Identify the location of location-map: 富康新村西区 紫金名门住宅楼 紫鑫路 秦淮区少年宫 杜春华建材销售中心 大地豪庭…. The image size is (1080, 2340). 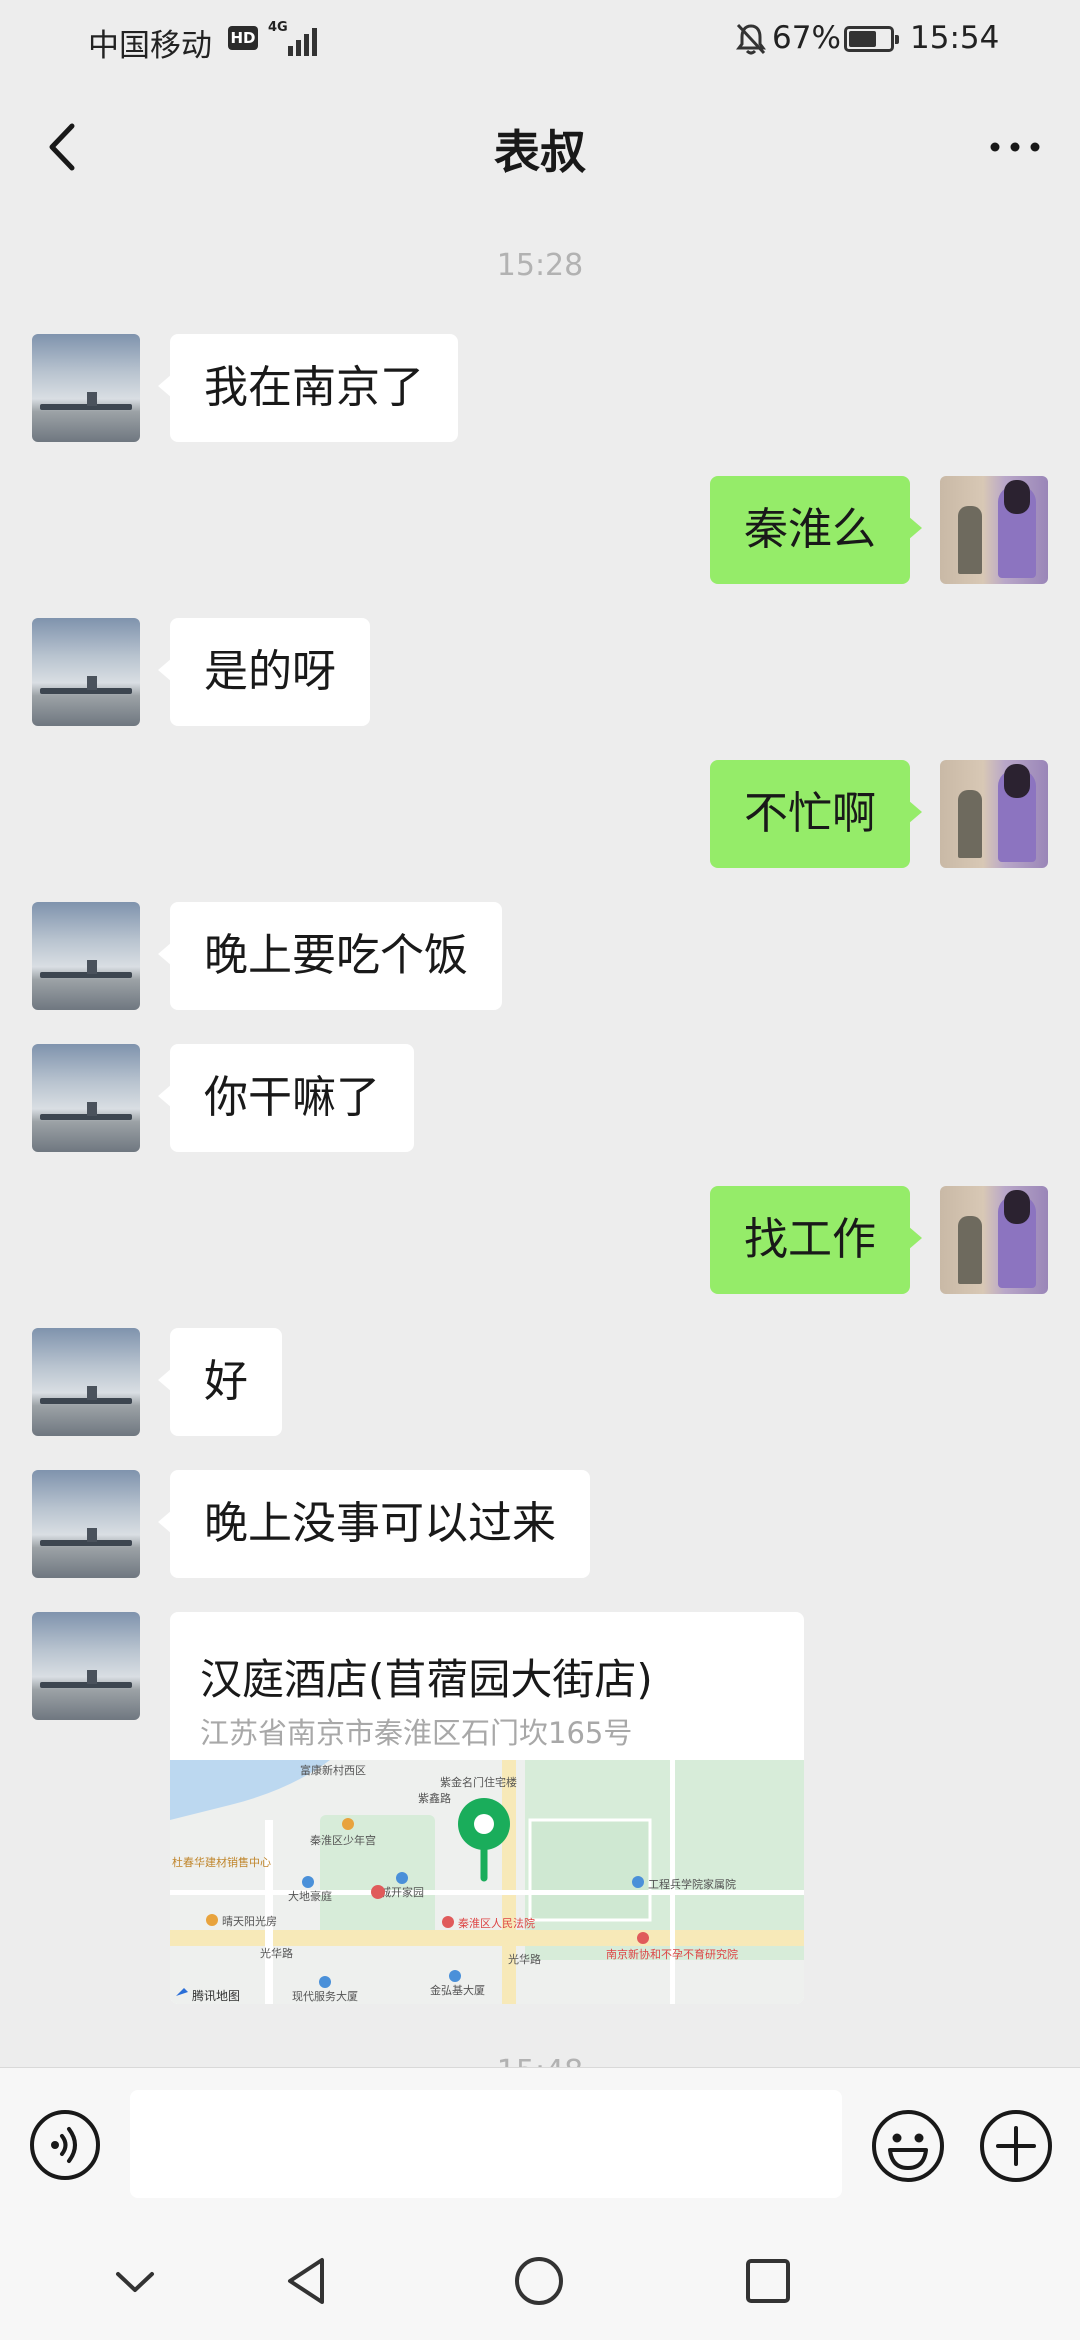
(487, 1882).